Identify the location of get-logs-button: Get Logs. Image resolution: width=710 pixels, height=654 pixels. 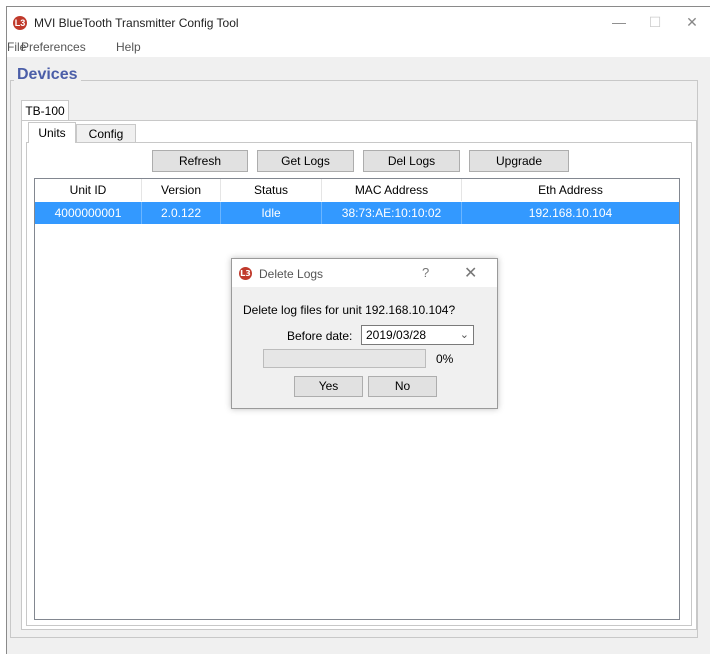
(305, 161).